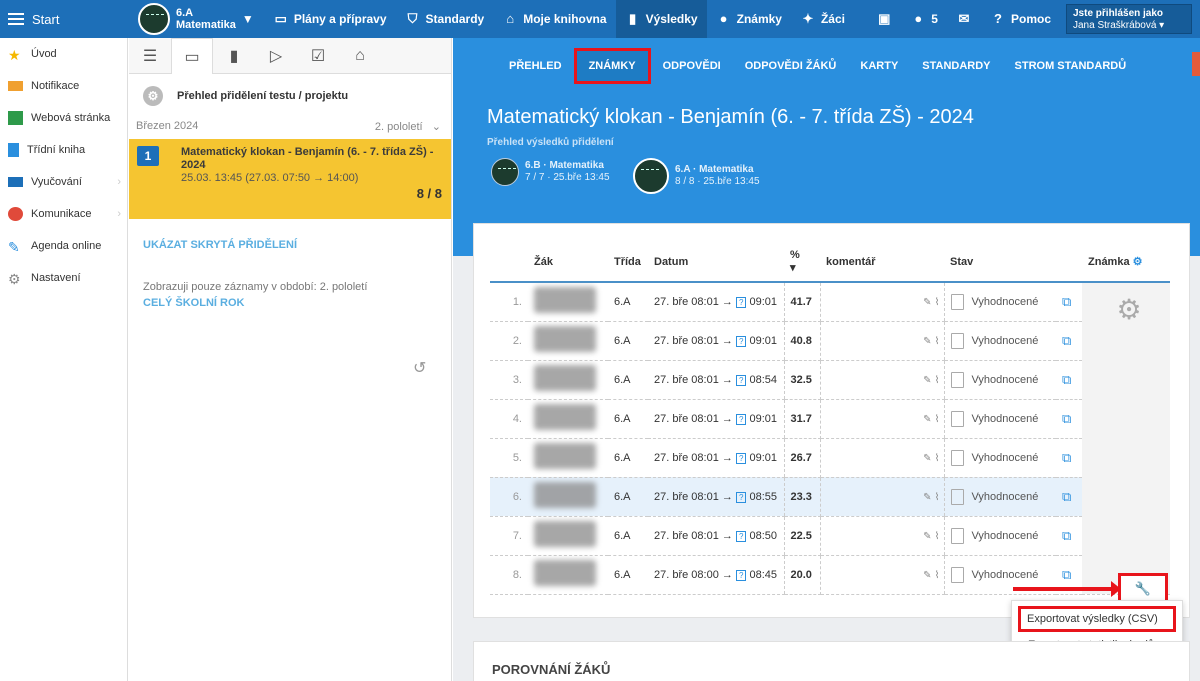 This screenshot has width=1200, height=681. What do you see at coordinates (196, 19) in the screenshot?
I see `class-selector: 6.A Matematika ▼` at bounding box center [196, 19].